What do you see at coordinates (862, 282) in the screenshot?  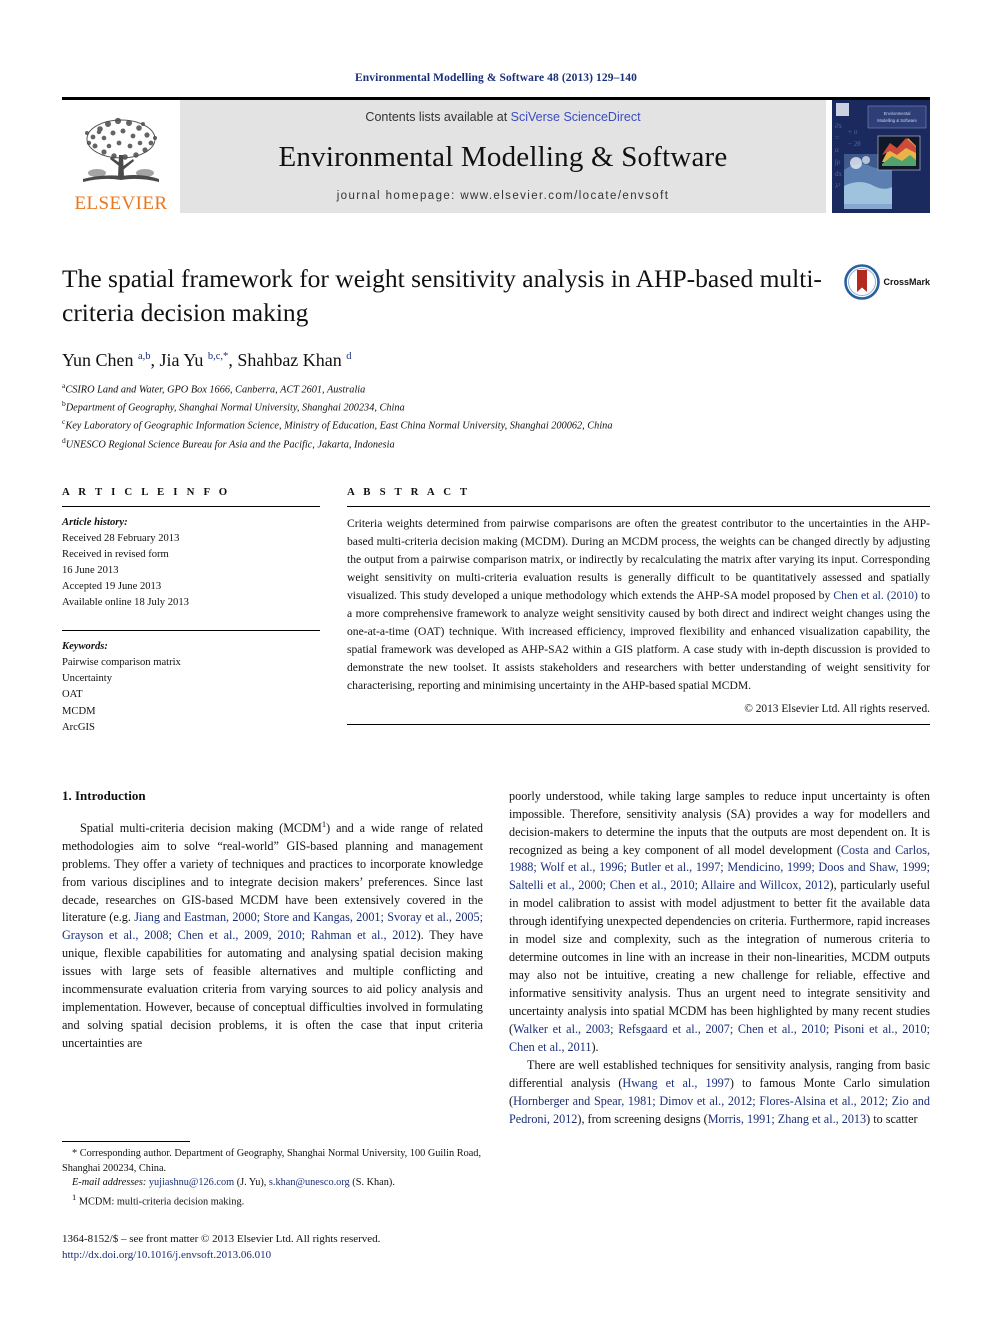 I see `crossmark-icon` at bounding box center [862, 282].